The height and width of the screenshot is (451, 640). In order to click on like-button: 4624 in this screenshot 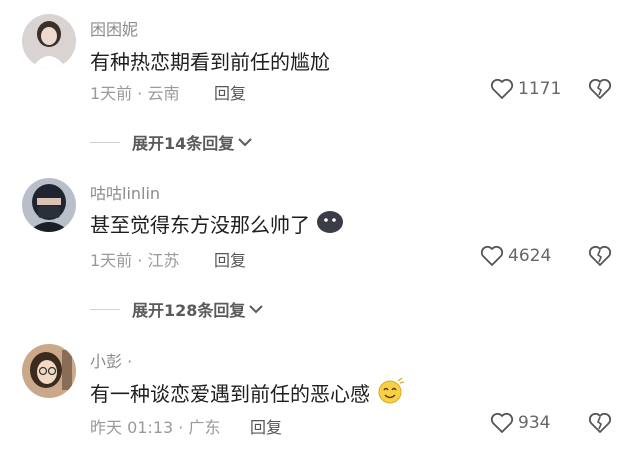, I will do `click(515, 256)`.